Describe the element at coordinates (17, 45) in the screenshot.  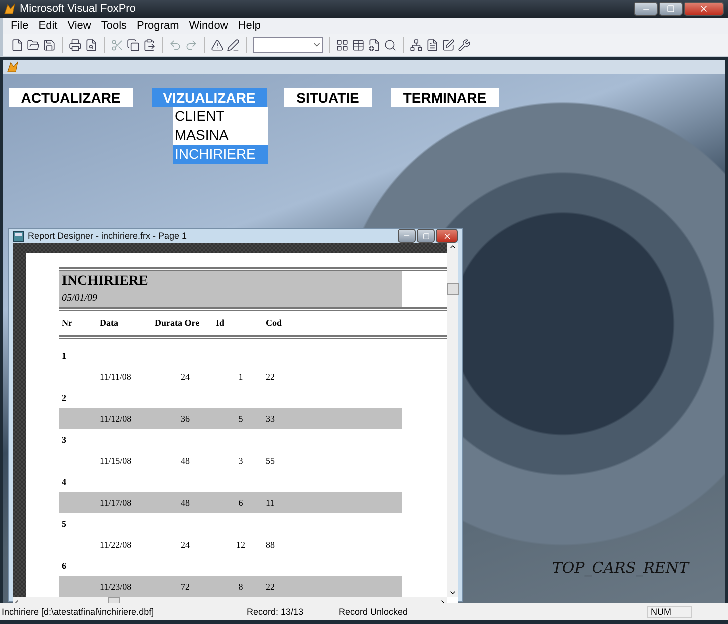
I see `new-file-icon` at that location.